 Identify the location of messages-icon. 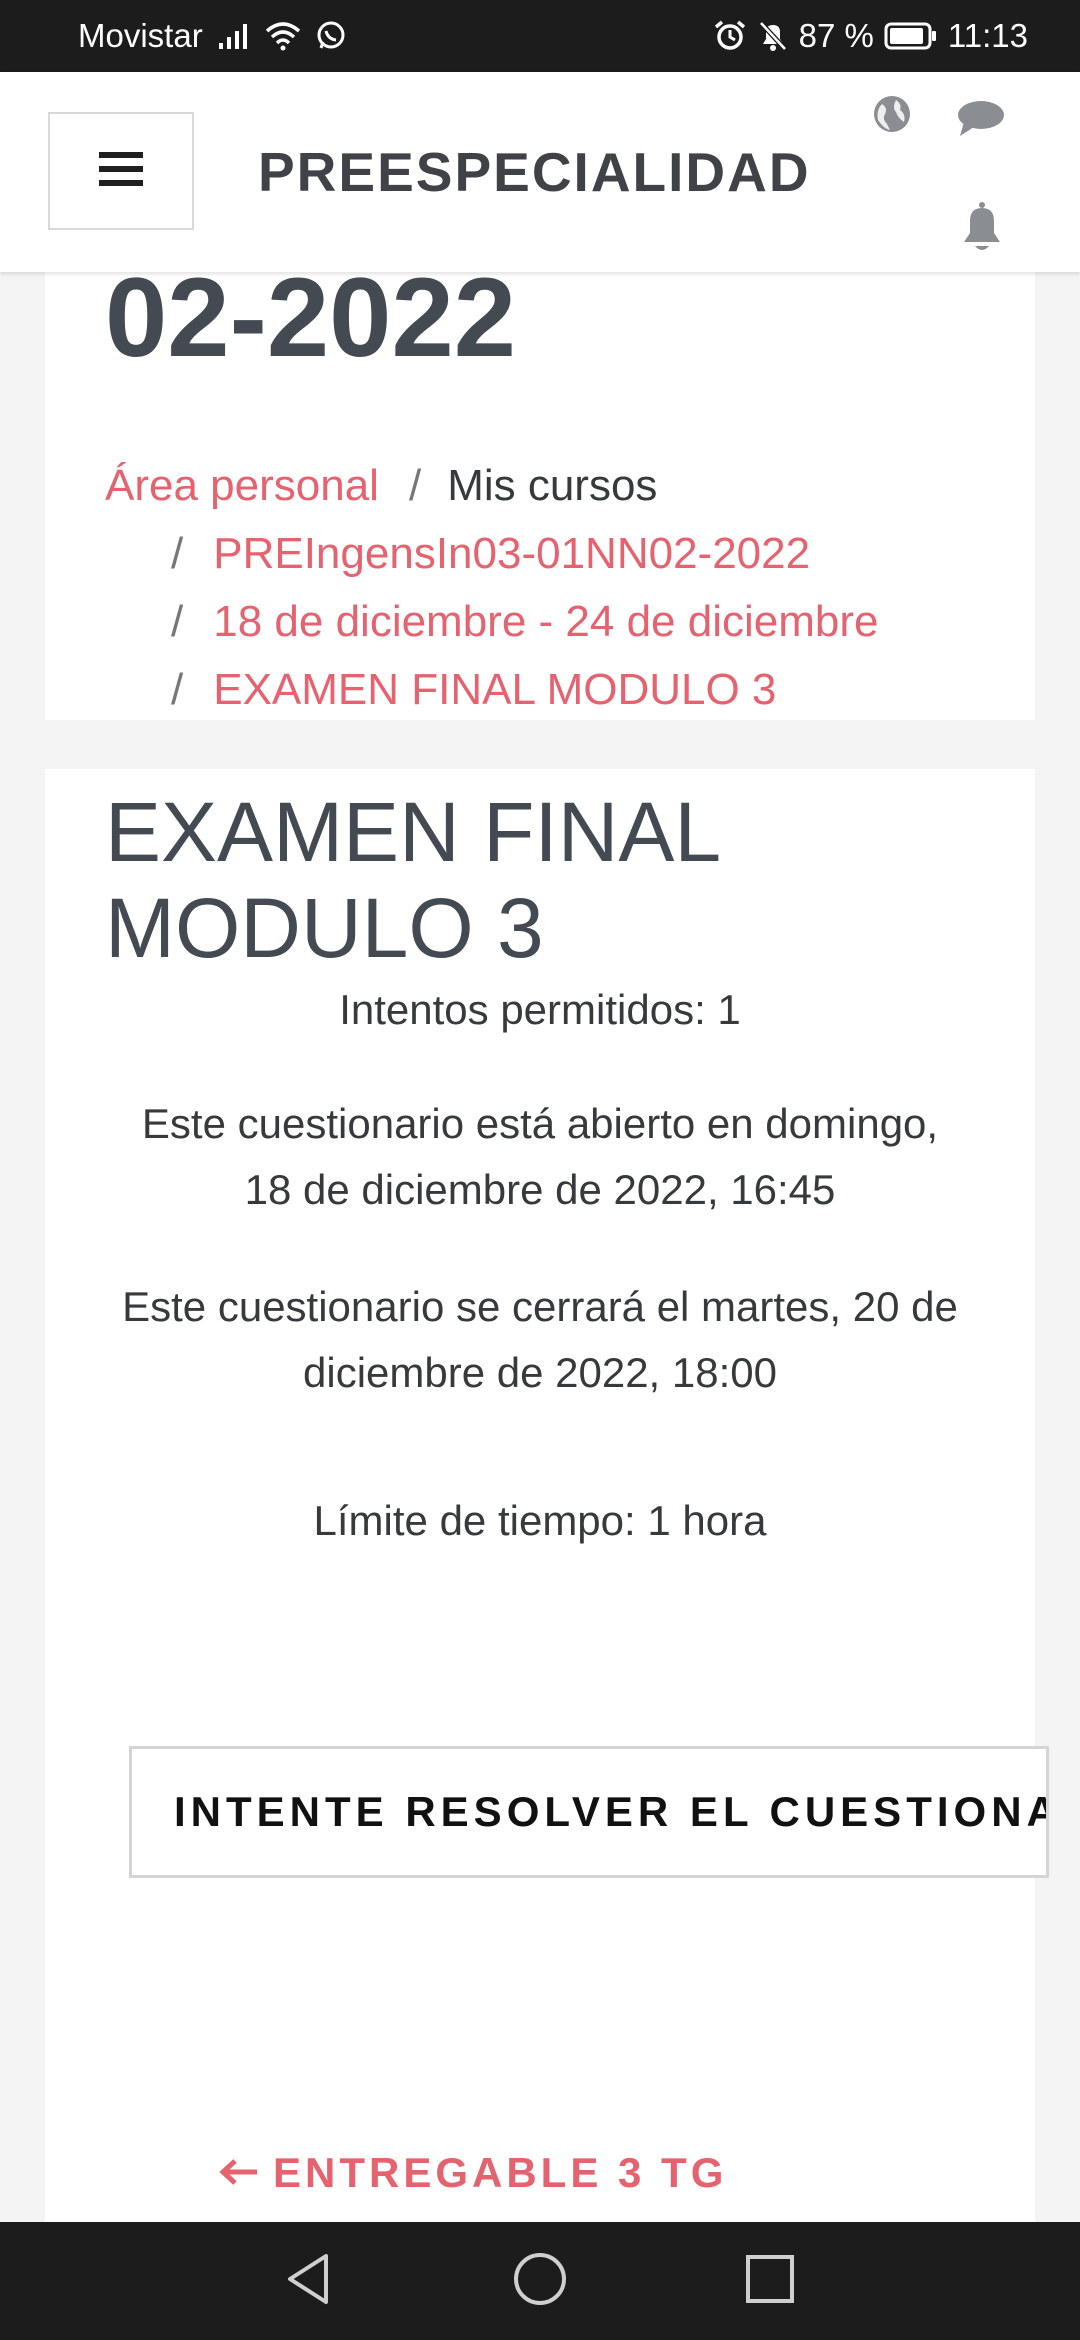
(981, 120).